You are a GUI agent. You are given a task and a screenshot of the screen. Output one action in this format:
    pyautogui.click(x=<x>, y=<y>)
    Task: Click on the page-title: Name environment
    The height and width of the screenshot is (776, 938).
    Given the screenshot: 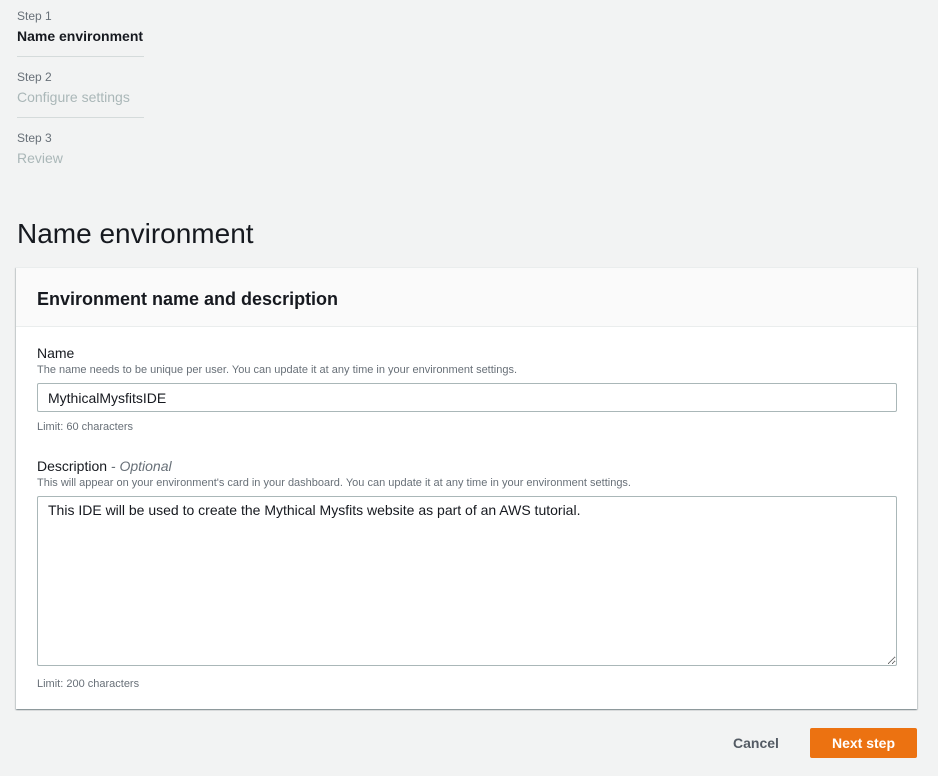 What is the action you would take?
    pyautogui.click(x=135, y=233)
    